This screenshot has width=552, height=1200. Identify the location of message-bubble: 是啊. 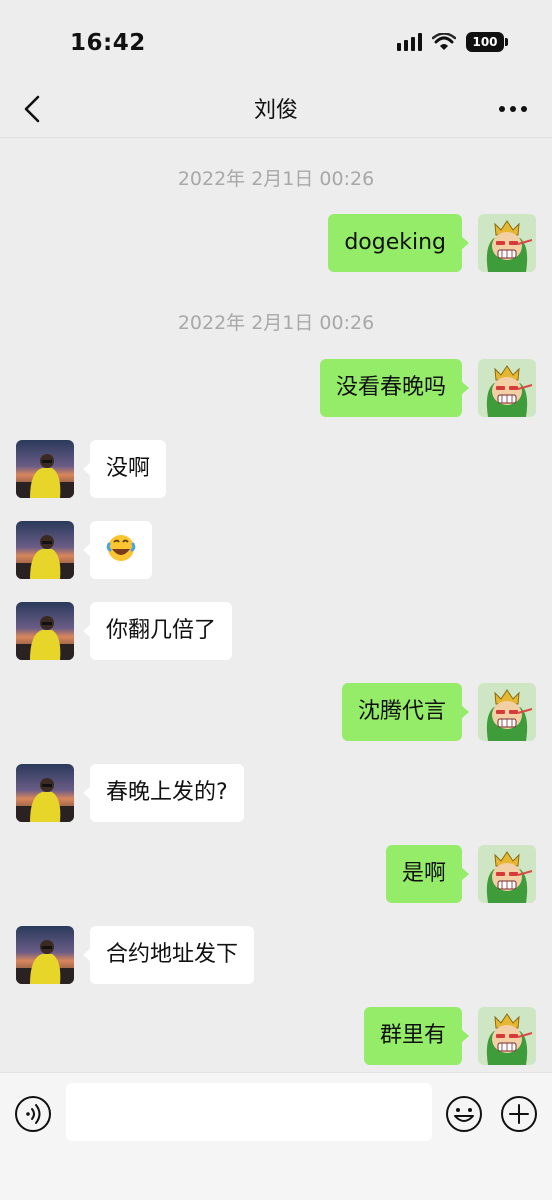
(427, 874).